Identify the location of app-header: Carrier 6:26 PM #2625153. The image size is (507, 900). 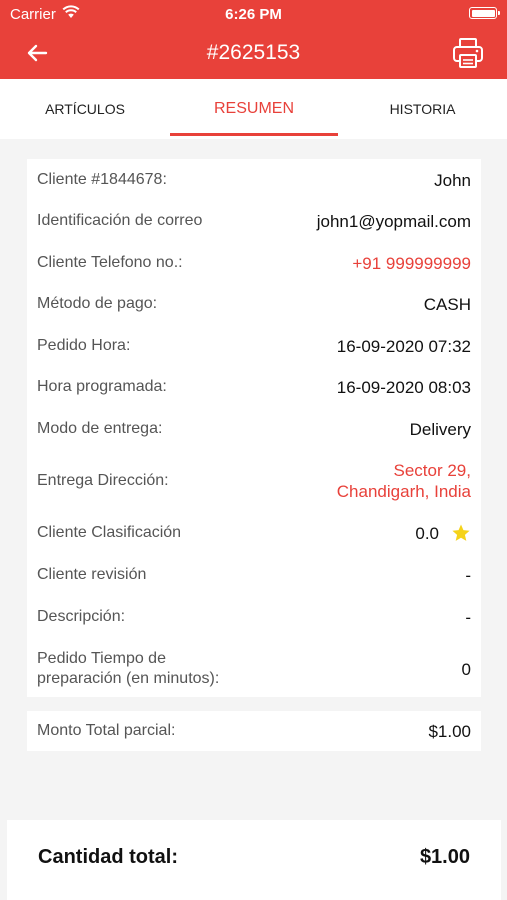
(253, 39).